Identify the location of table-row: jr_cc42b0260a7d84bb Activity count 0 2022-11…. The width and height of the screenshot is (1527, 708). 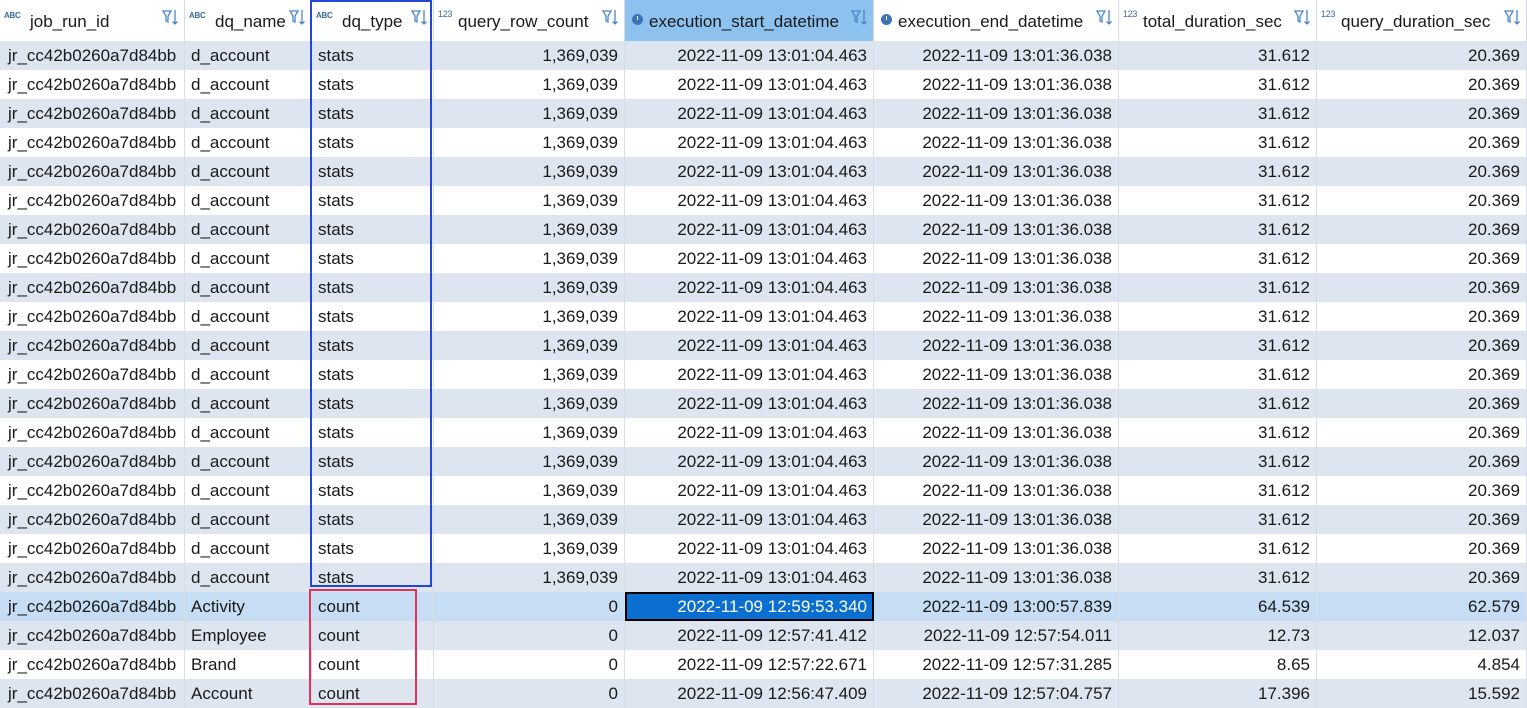
(763, 606).